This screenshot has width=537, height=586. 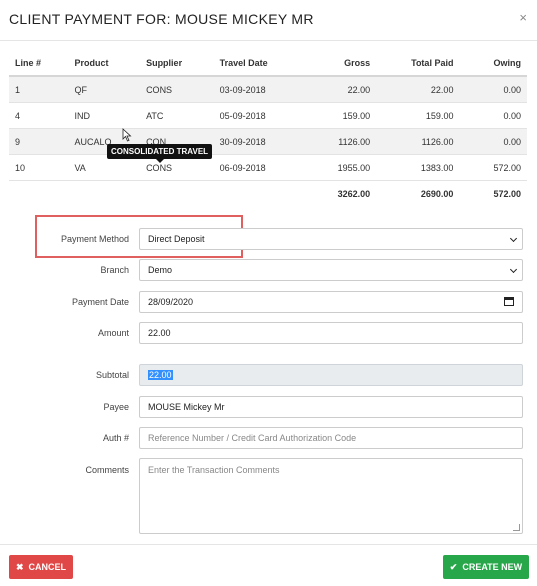 I want to click on cancel-button: ✖ CANCEL, so click(x=41, y=567).